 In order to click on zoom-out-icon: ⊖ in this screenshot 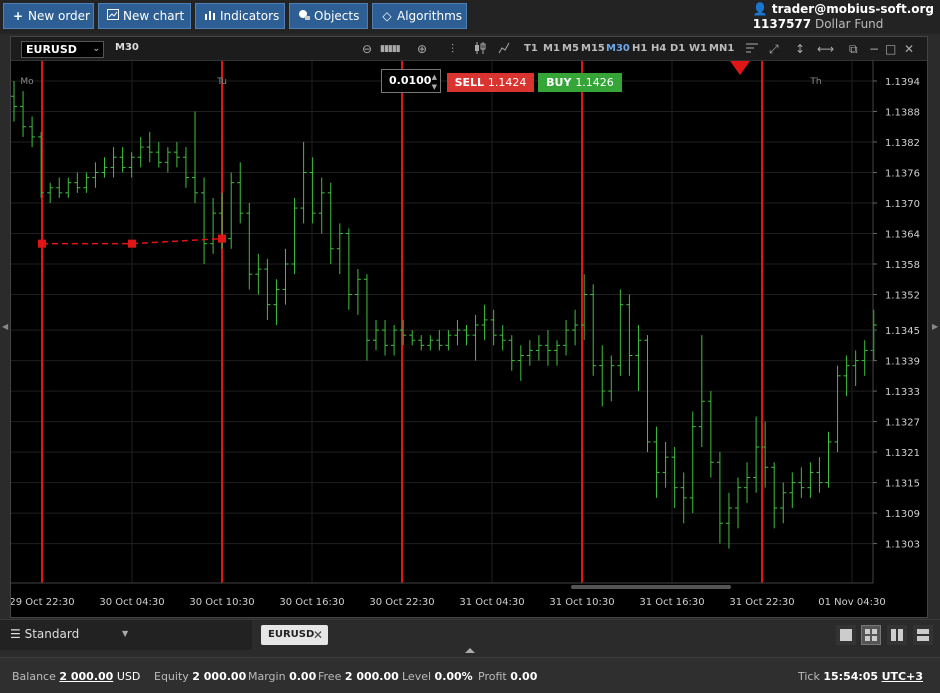, I will do `click(367, 49)`.